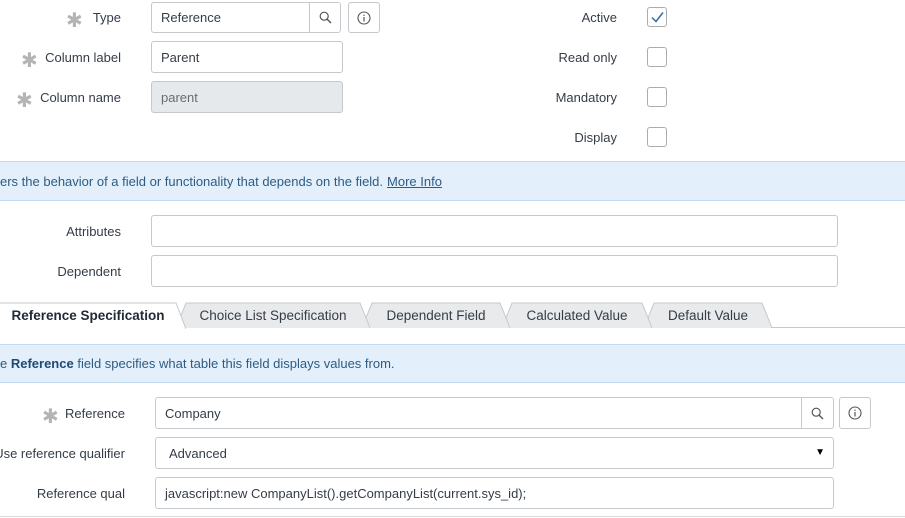 This screenshot has height=518, width=905. Describe the element at coordinates (198, 453) in the screenshot. I see `use-reference-qualifier-value: Advanced` at that location.